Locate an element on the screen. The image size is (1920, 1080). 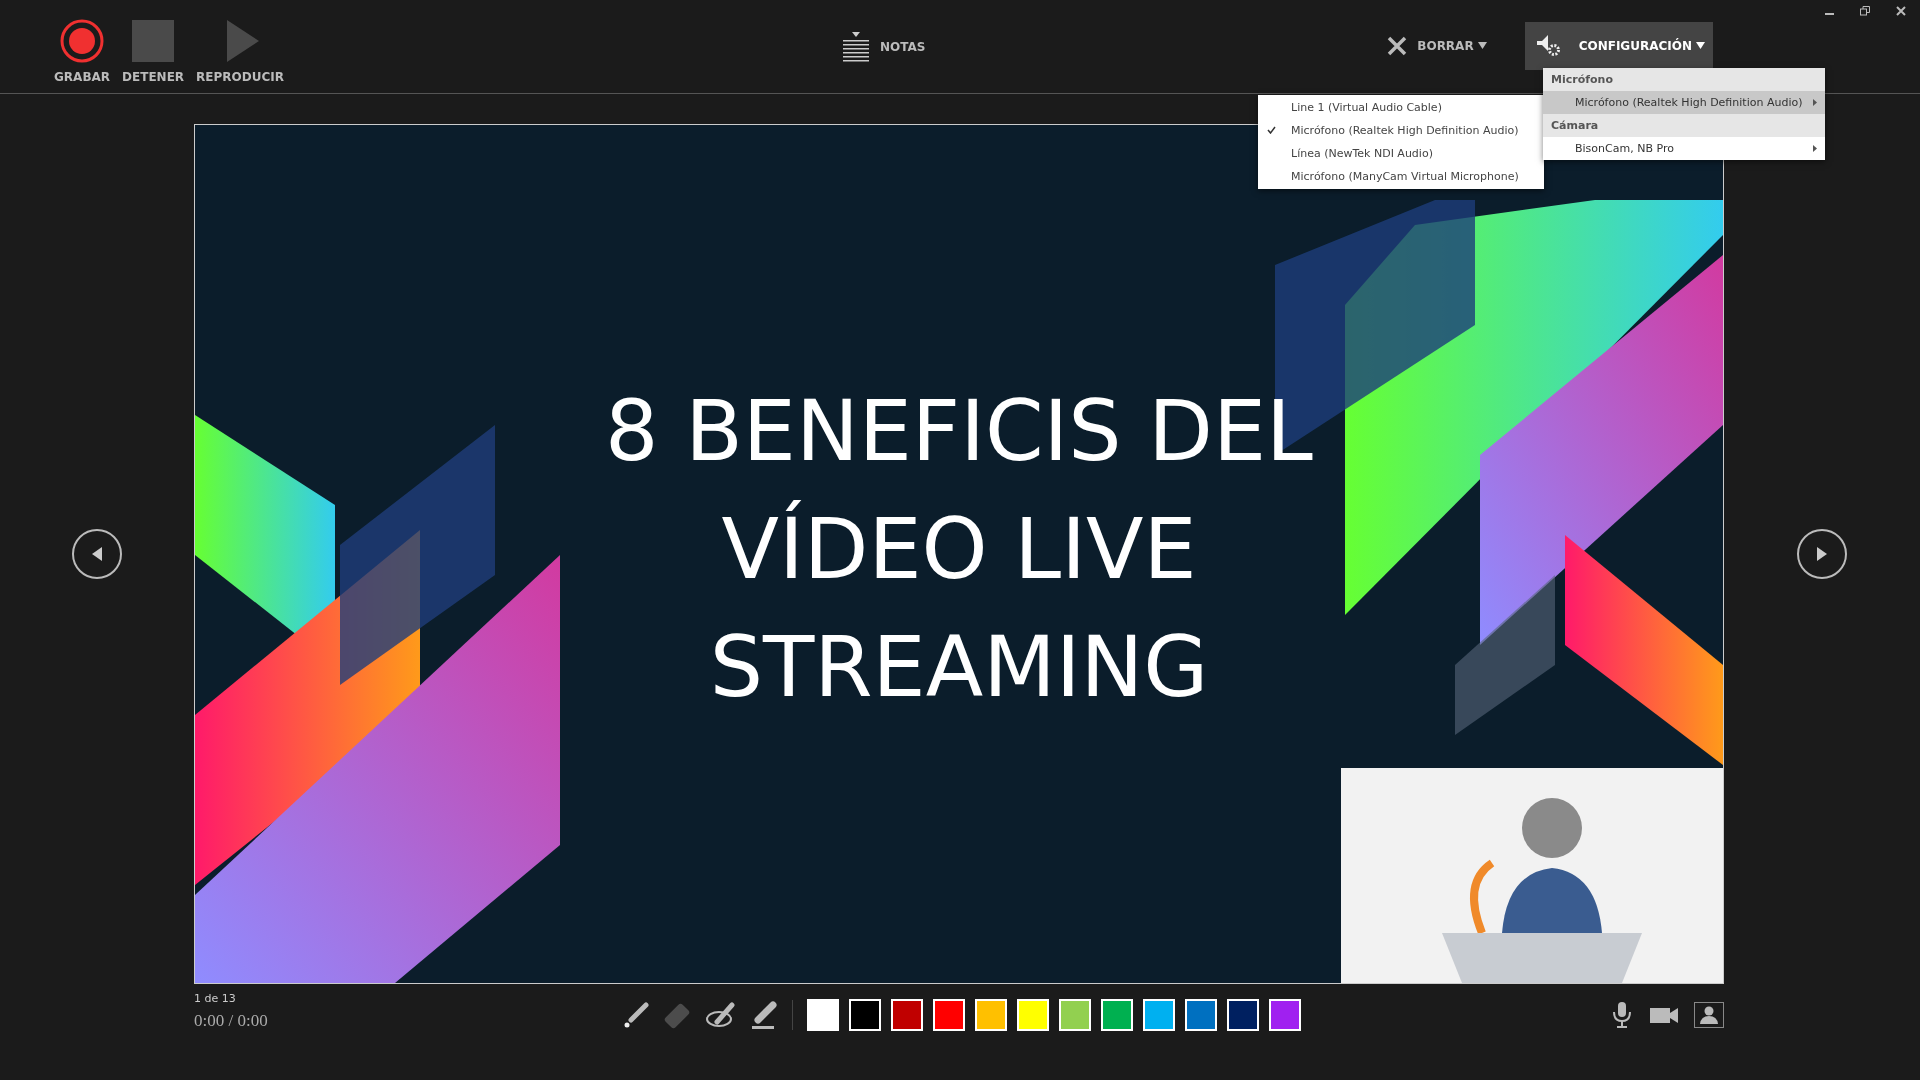
restore-icon is located at coordinates (1865, 11).